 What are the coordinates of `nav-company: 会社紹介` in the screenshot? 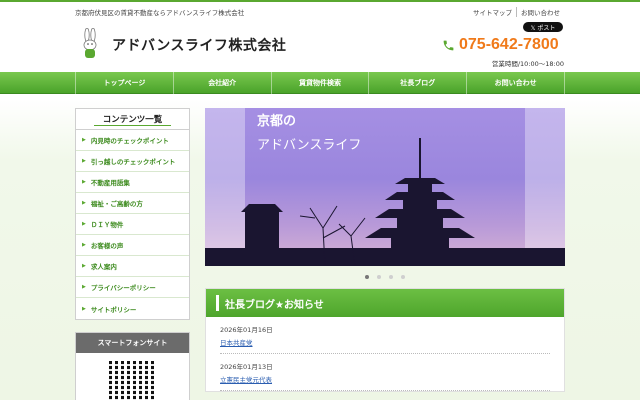 It's located at (221, 83).